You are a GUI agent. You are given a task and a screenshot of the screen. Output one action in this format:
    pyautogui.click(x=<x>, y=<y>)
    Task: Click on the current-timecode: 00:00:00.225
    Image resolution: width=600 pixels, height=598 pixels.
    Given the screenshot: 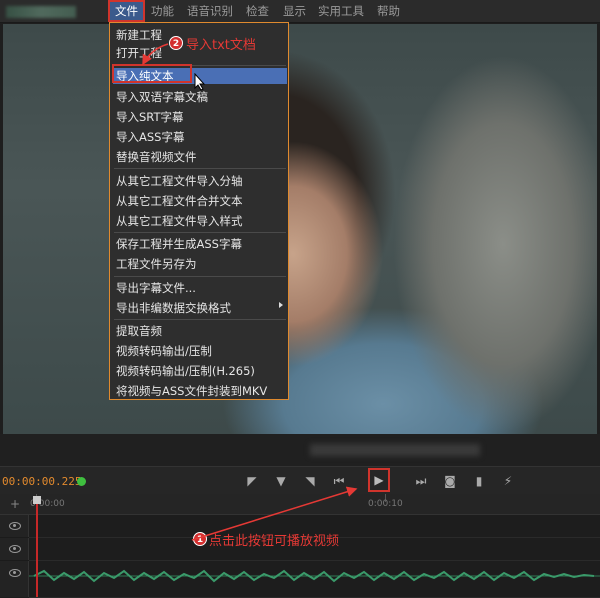 What is the action you would take?
    pyautogui.click(x=42, y=481)
    